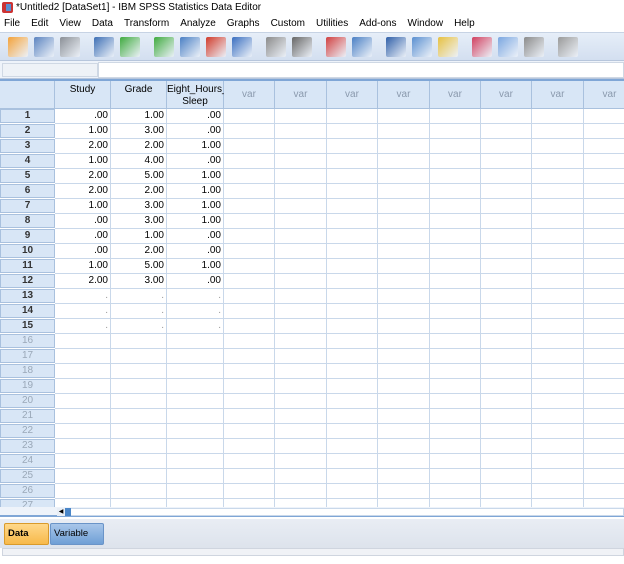 This screenshot has height=564, width=624. I want to click on scrollbar-track, so click(340, 512).